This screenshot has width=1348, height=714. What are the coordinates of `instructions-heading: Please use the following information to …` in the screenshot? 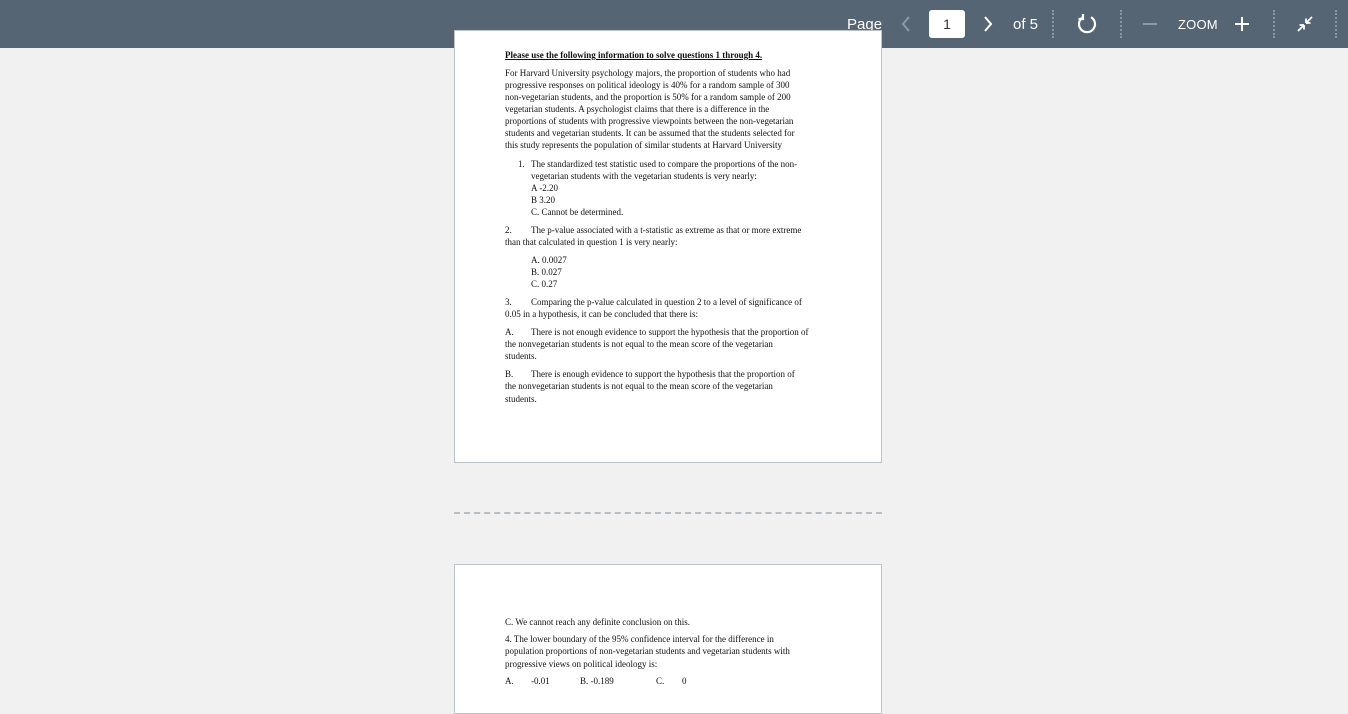 It's located at (634, 55).